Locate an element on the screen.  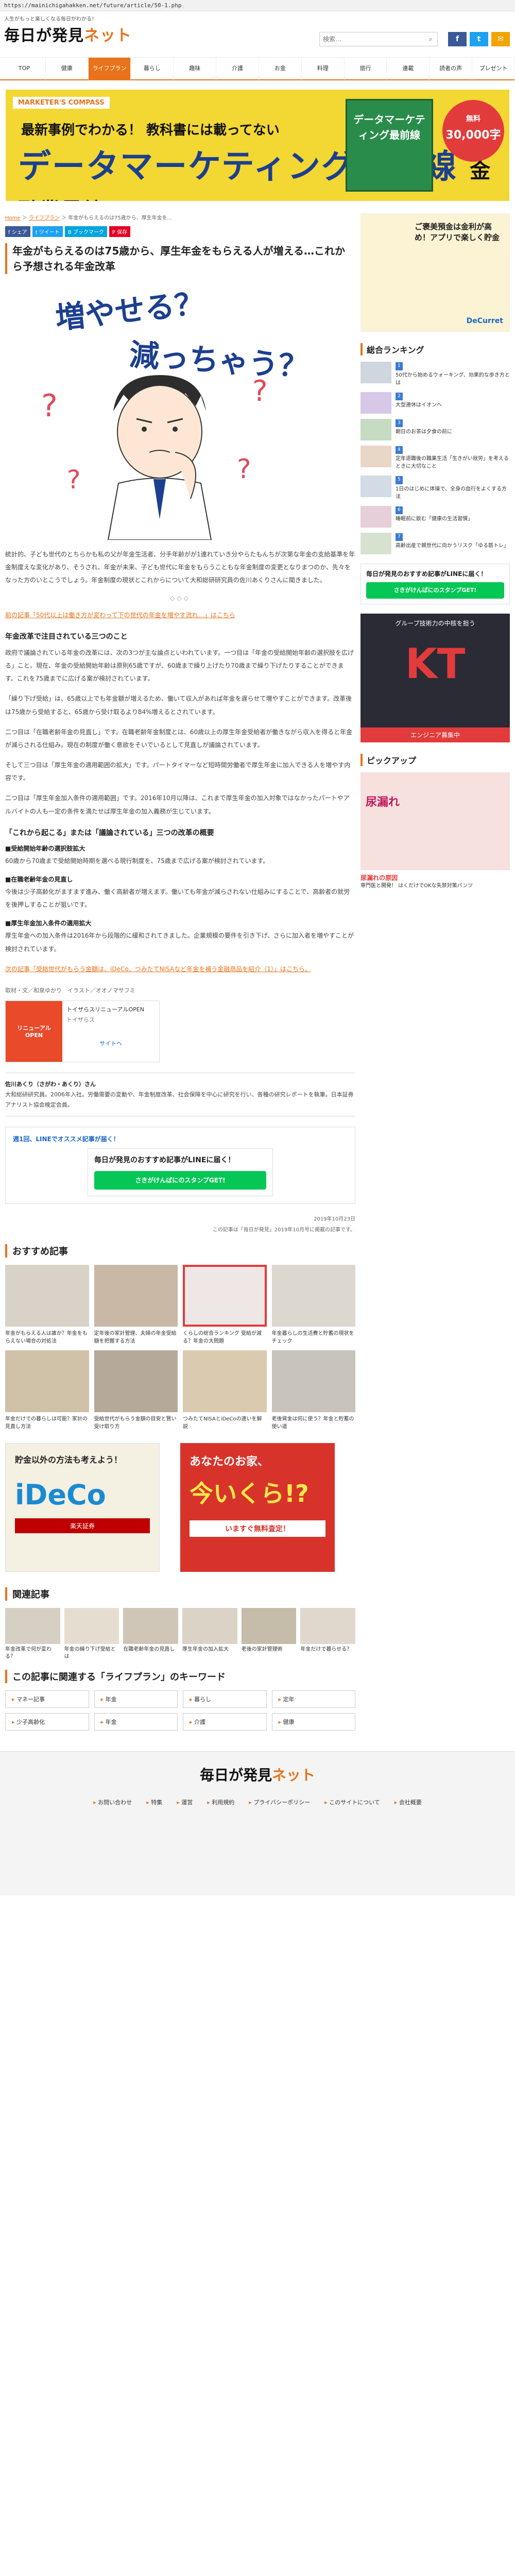
sidebar-ad-decurret: ご褒美預金は金利が高め！アプリで楽しく貯金 DeCurret is located at coordinates (435, 272).